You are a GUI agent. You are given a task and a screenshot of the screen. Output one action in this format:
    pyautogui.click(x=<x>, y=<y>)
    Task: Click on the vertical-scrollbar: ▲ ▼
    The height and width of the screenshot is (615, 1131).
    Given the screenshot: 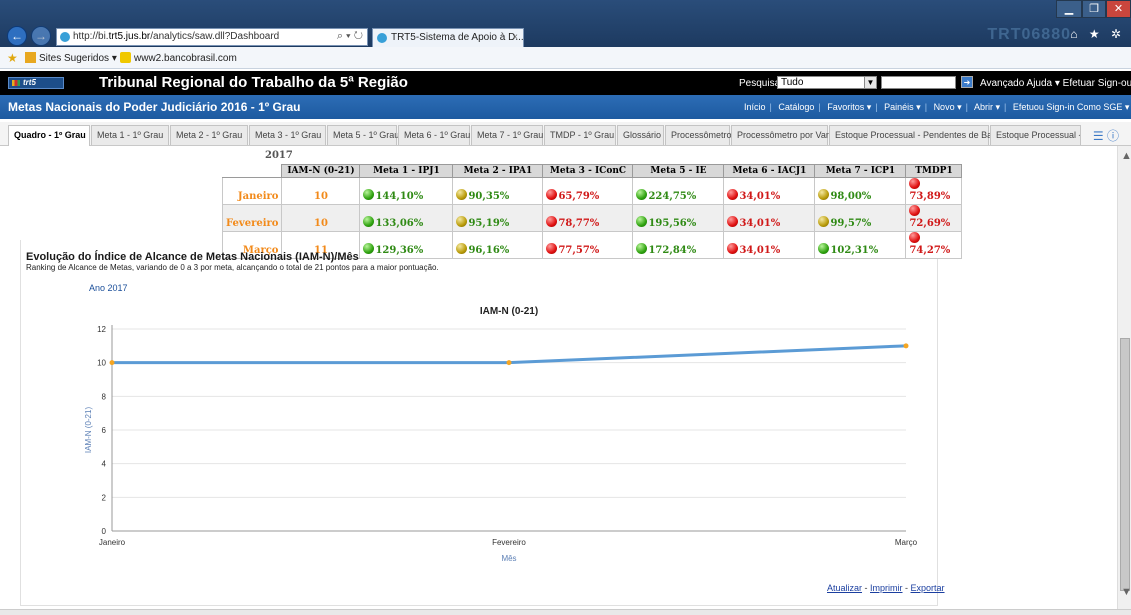 What is the action you would take?
    pyautogui.click(x=1124, y=377)
    